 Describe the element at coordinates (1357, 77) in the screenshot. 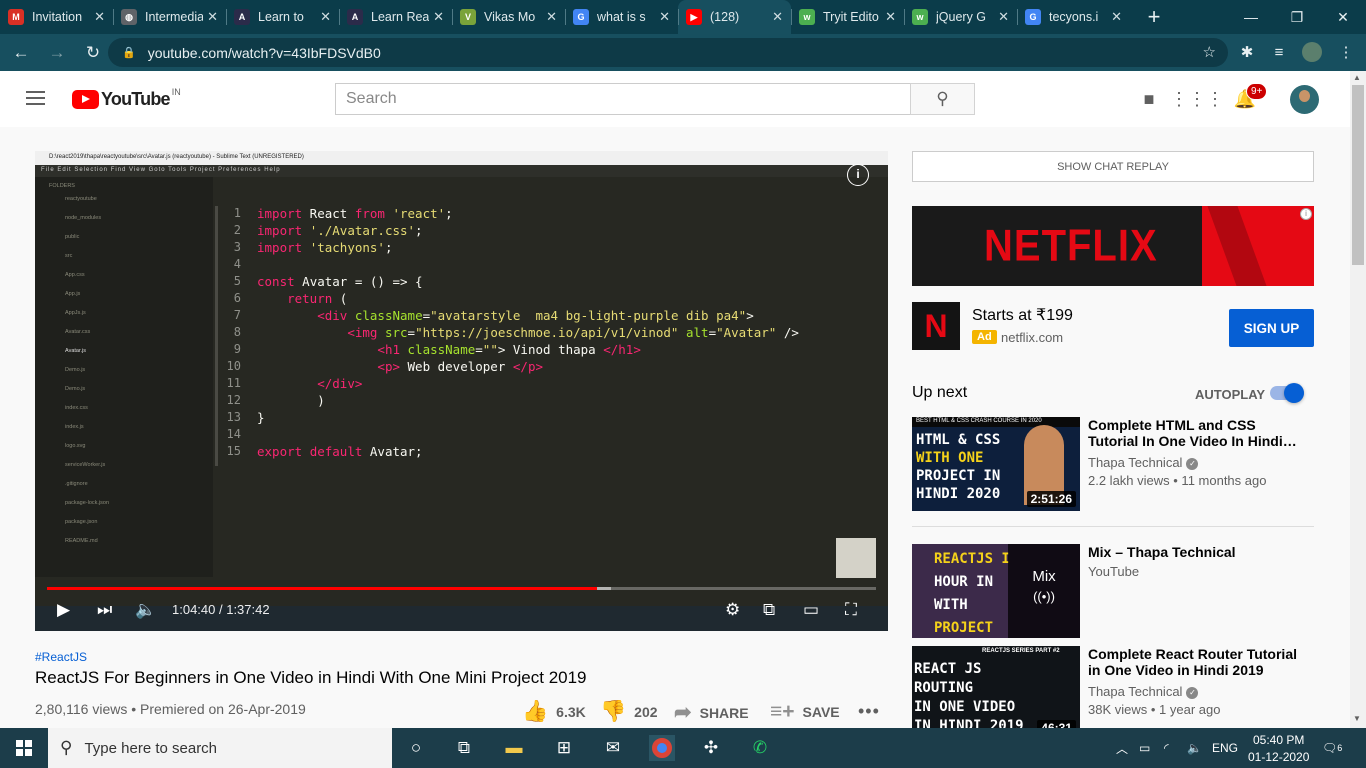

I see `scroll-up-icon: ▲` at that location.